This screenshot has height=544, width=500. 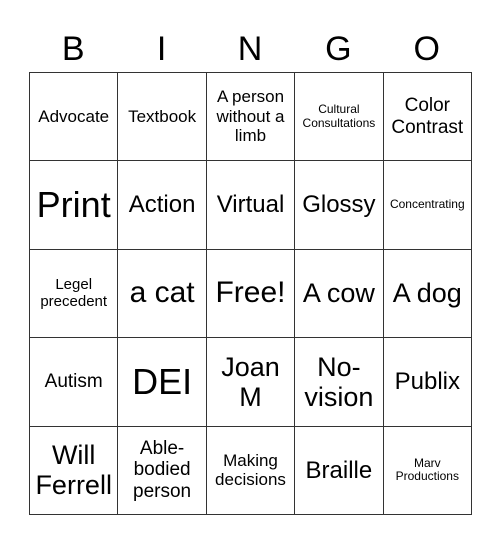 What do you see at coordinates (251, 470) in the screenshot?
I see `bingo-cell: Making decisions` at bounding box center [251, 470].